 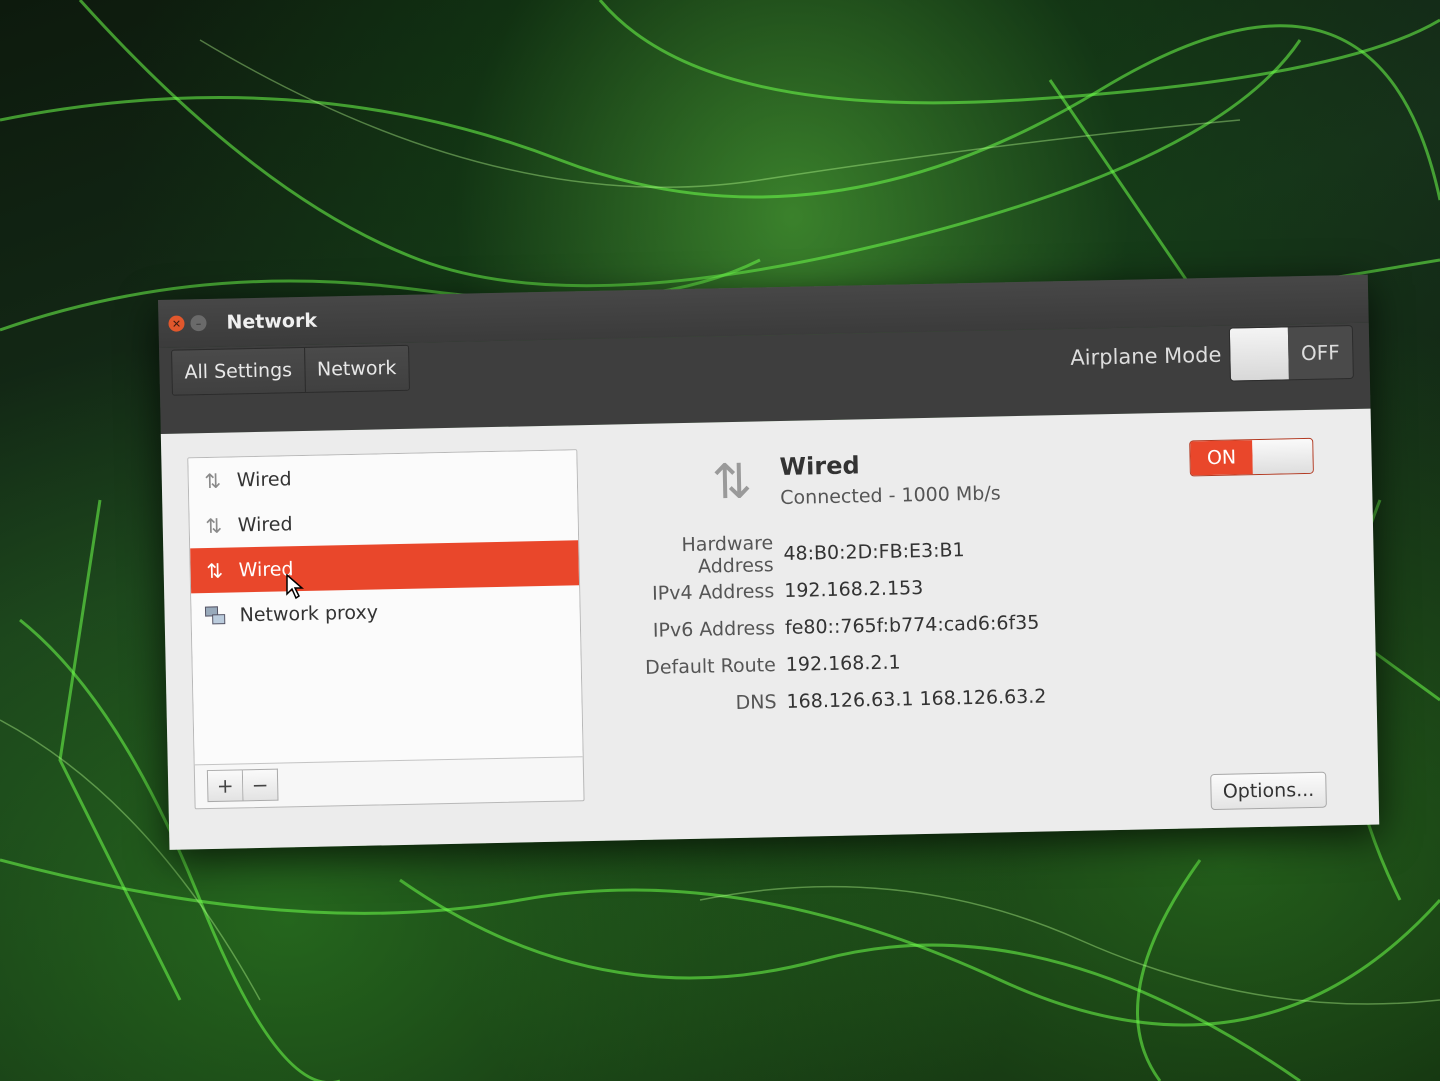 What do you see at coordinates (215, 615) in the screenshot?
I see `network-proxy-icon` at bounding box center [215, 615].